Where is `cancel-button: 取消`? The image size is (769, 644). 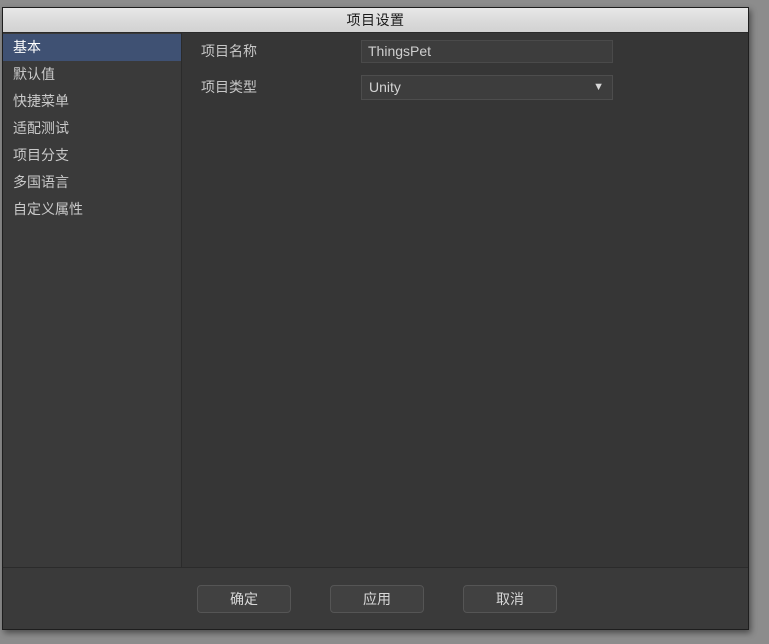 cancel-button: 取消 is located at coordinates (510, 598).